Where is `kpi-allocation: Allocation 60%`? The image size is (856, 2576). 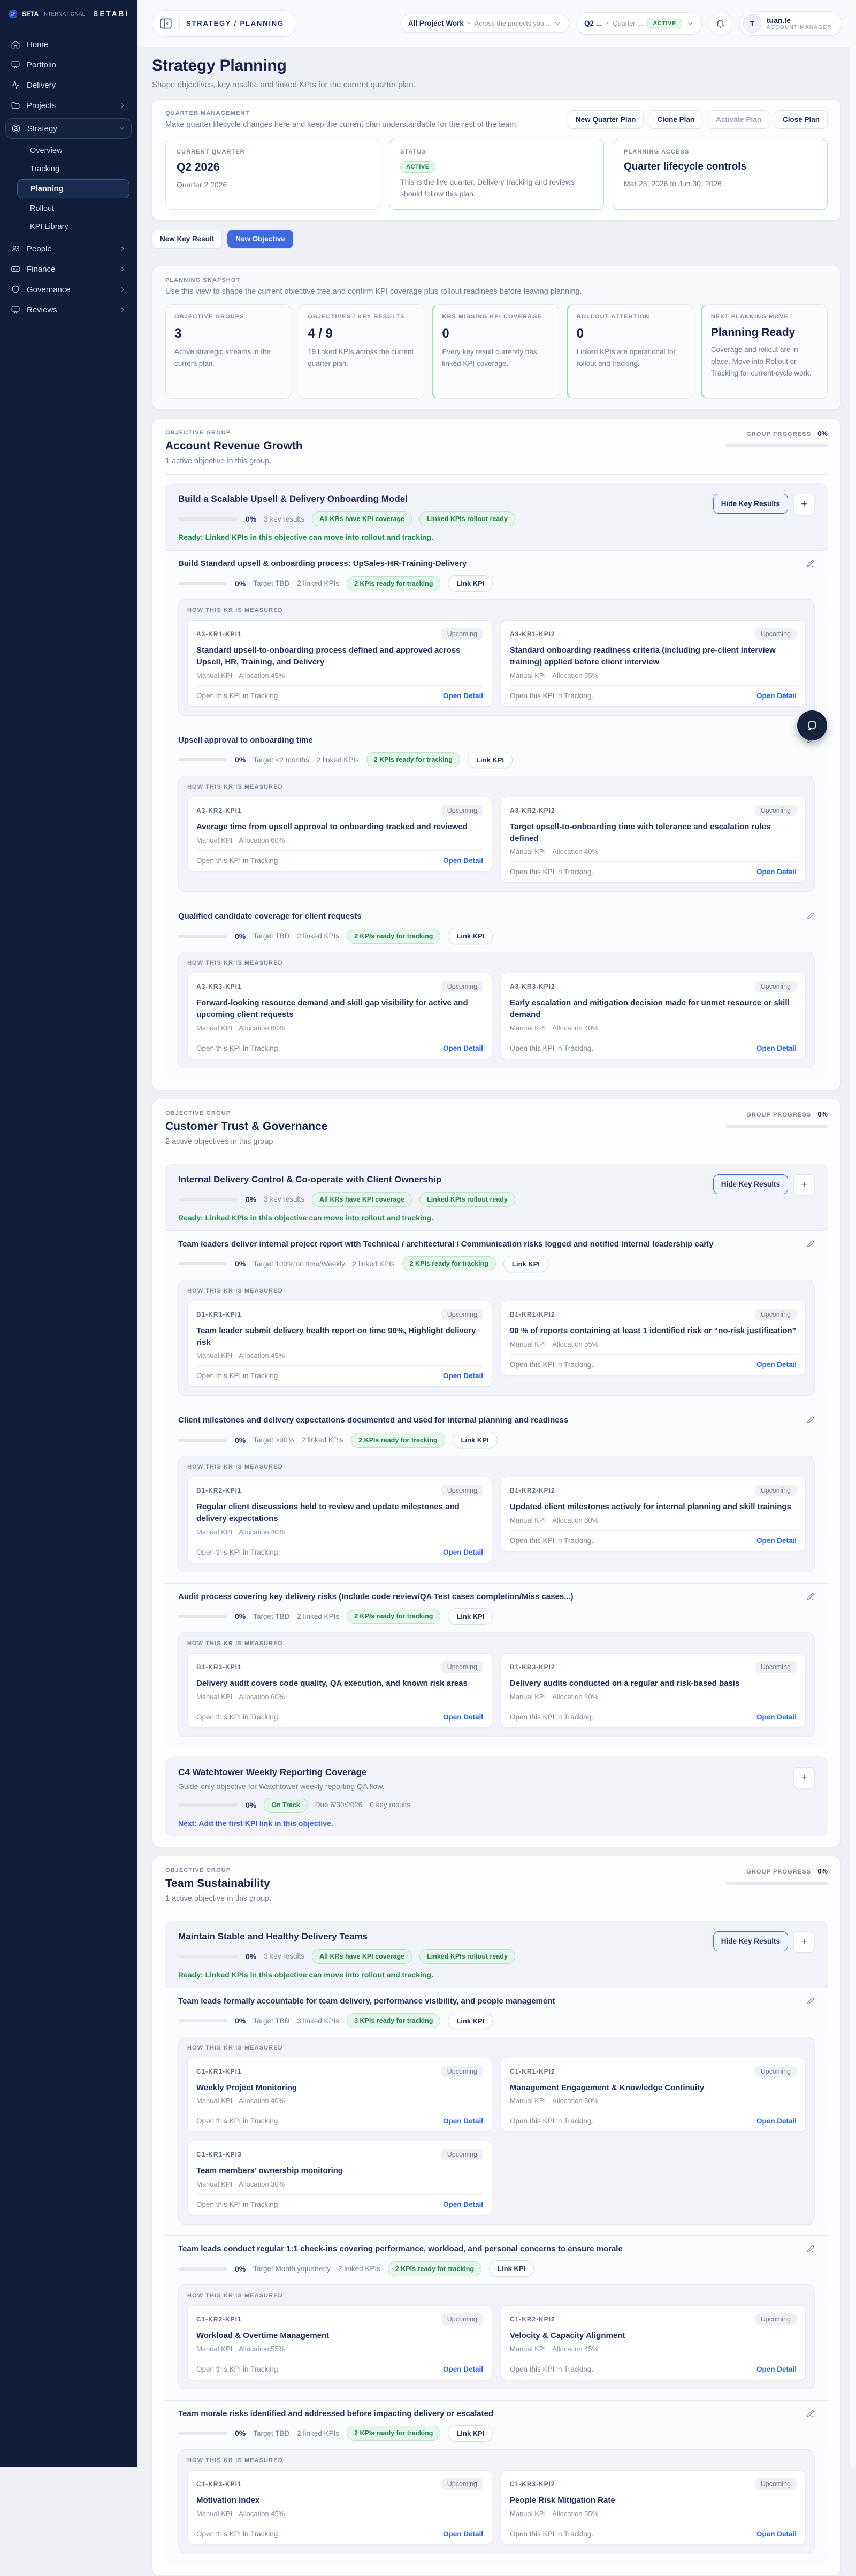 kpi-allocation: Allocation 60% is located at coordinates (575, 1520).